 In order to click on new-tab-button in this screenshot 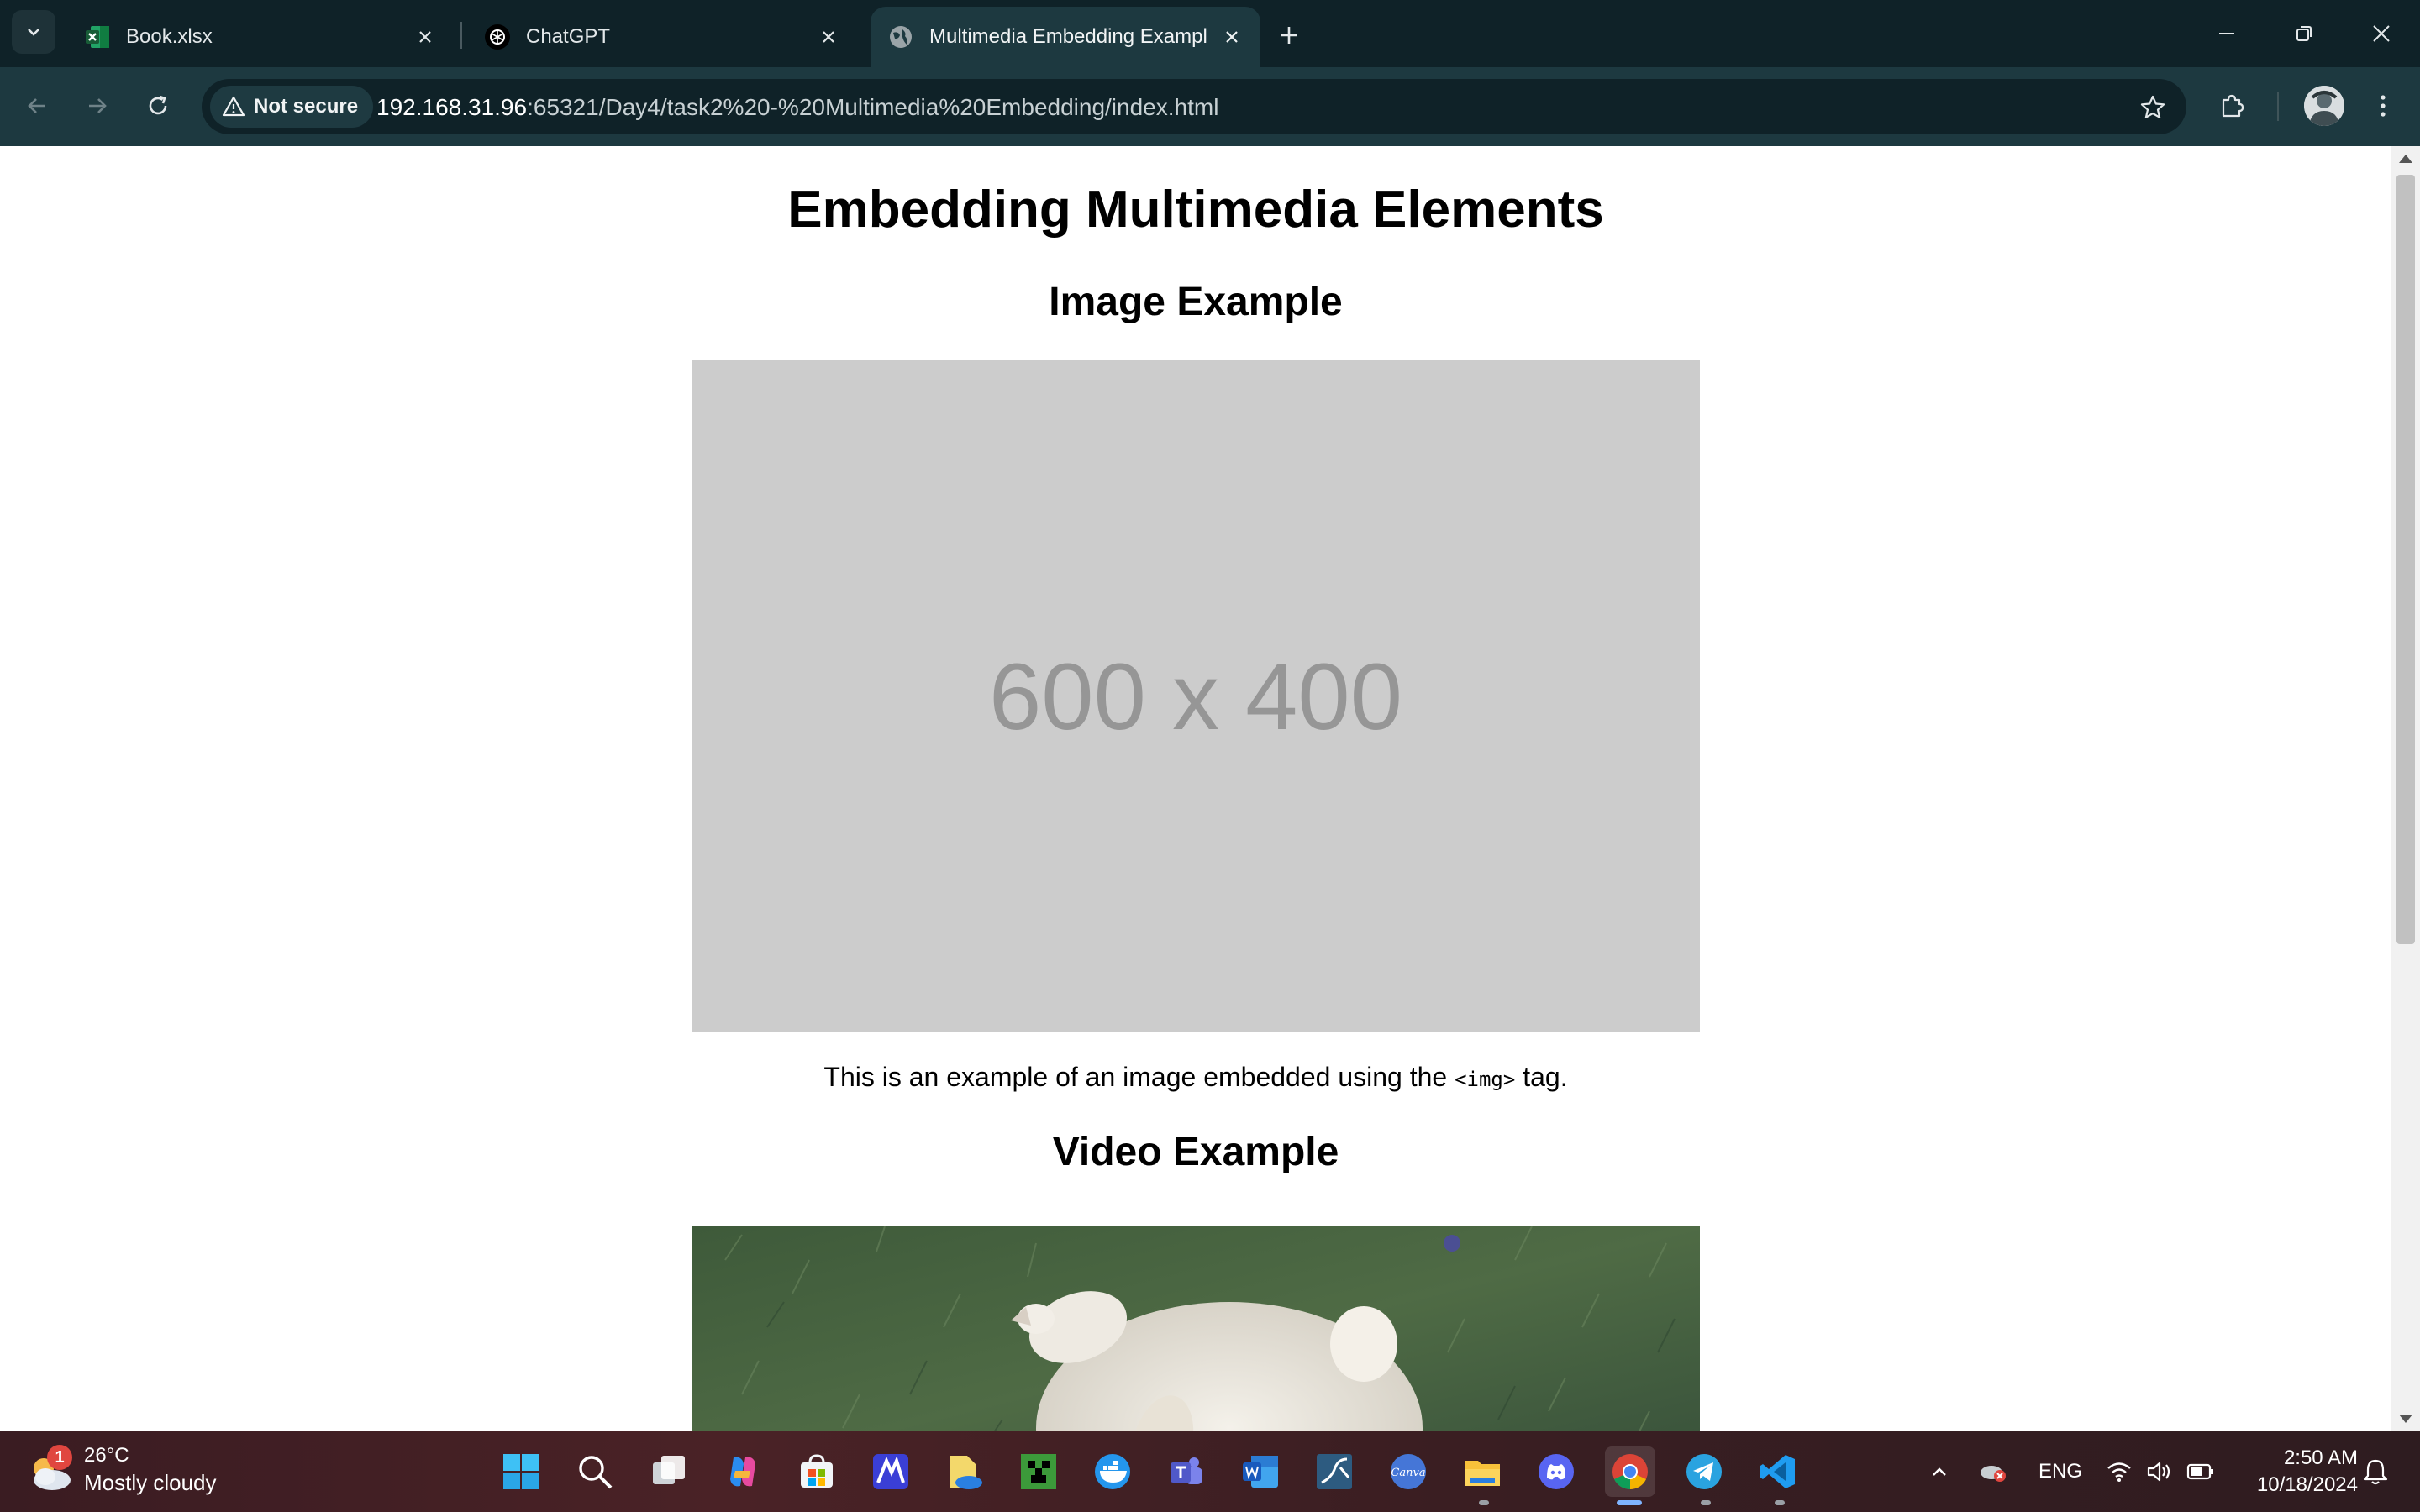, I will do `click(1288, 35)`.